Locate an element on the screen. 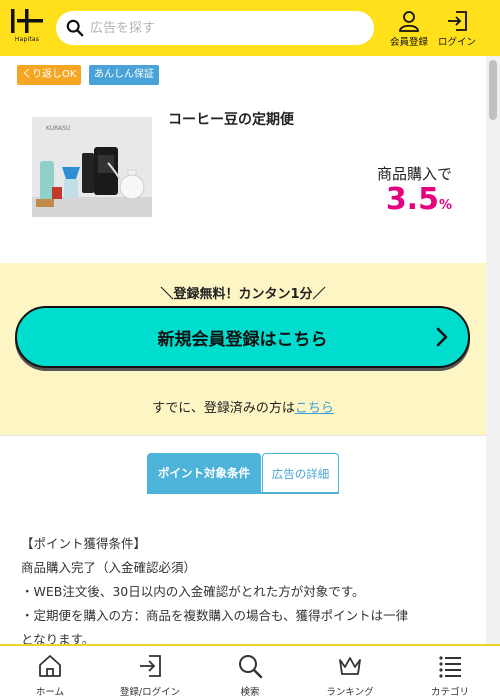 This screenshot has height=700, width=500. point-rate-unit: % is located at coordinates (445, 205).